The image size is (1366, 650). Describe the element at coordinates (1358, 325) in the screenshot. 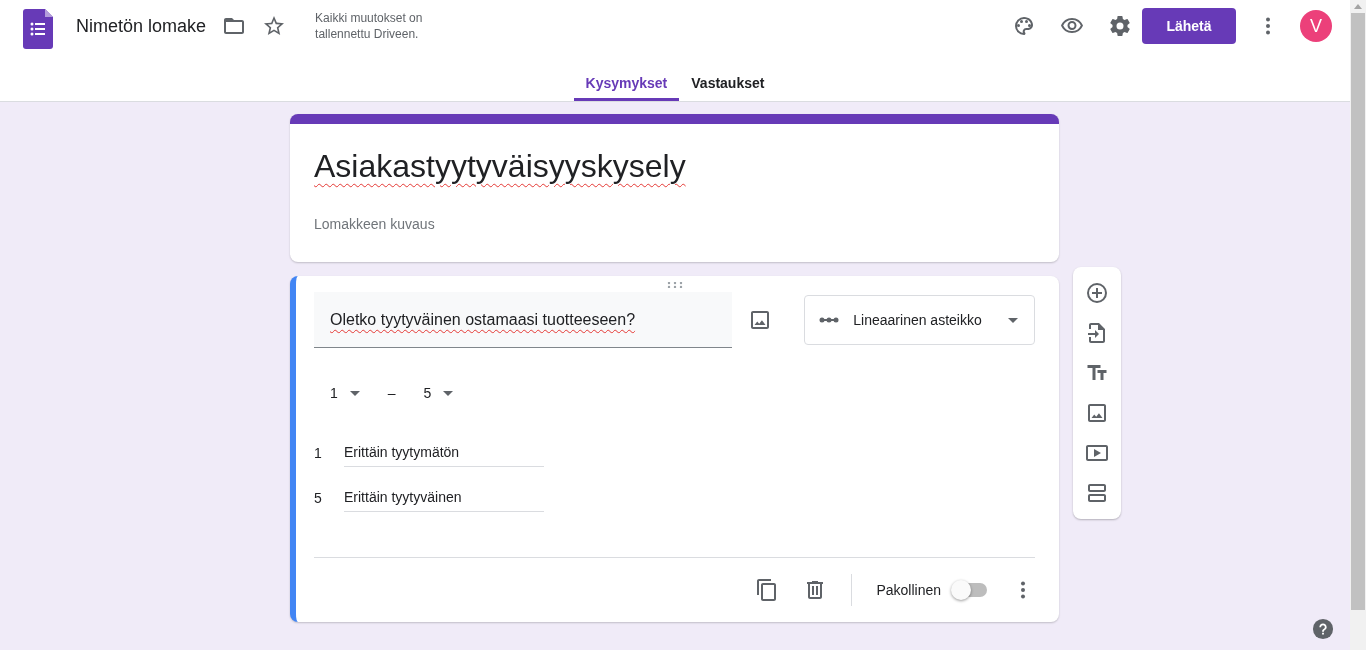

I see `scrollbar` at that location.